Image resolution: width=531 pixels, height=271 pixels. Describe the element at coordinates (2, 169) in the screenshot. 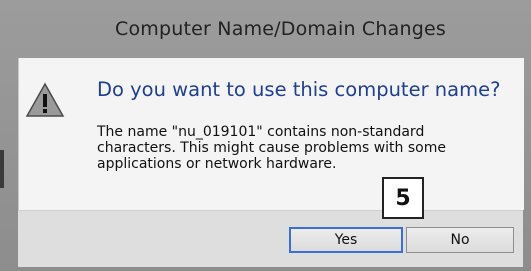

I see `edge-mark` at that location.